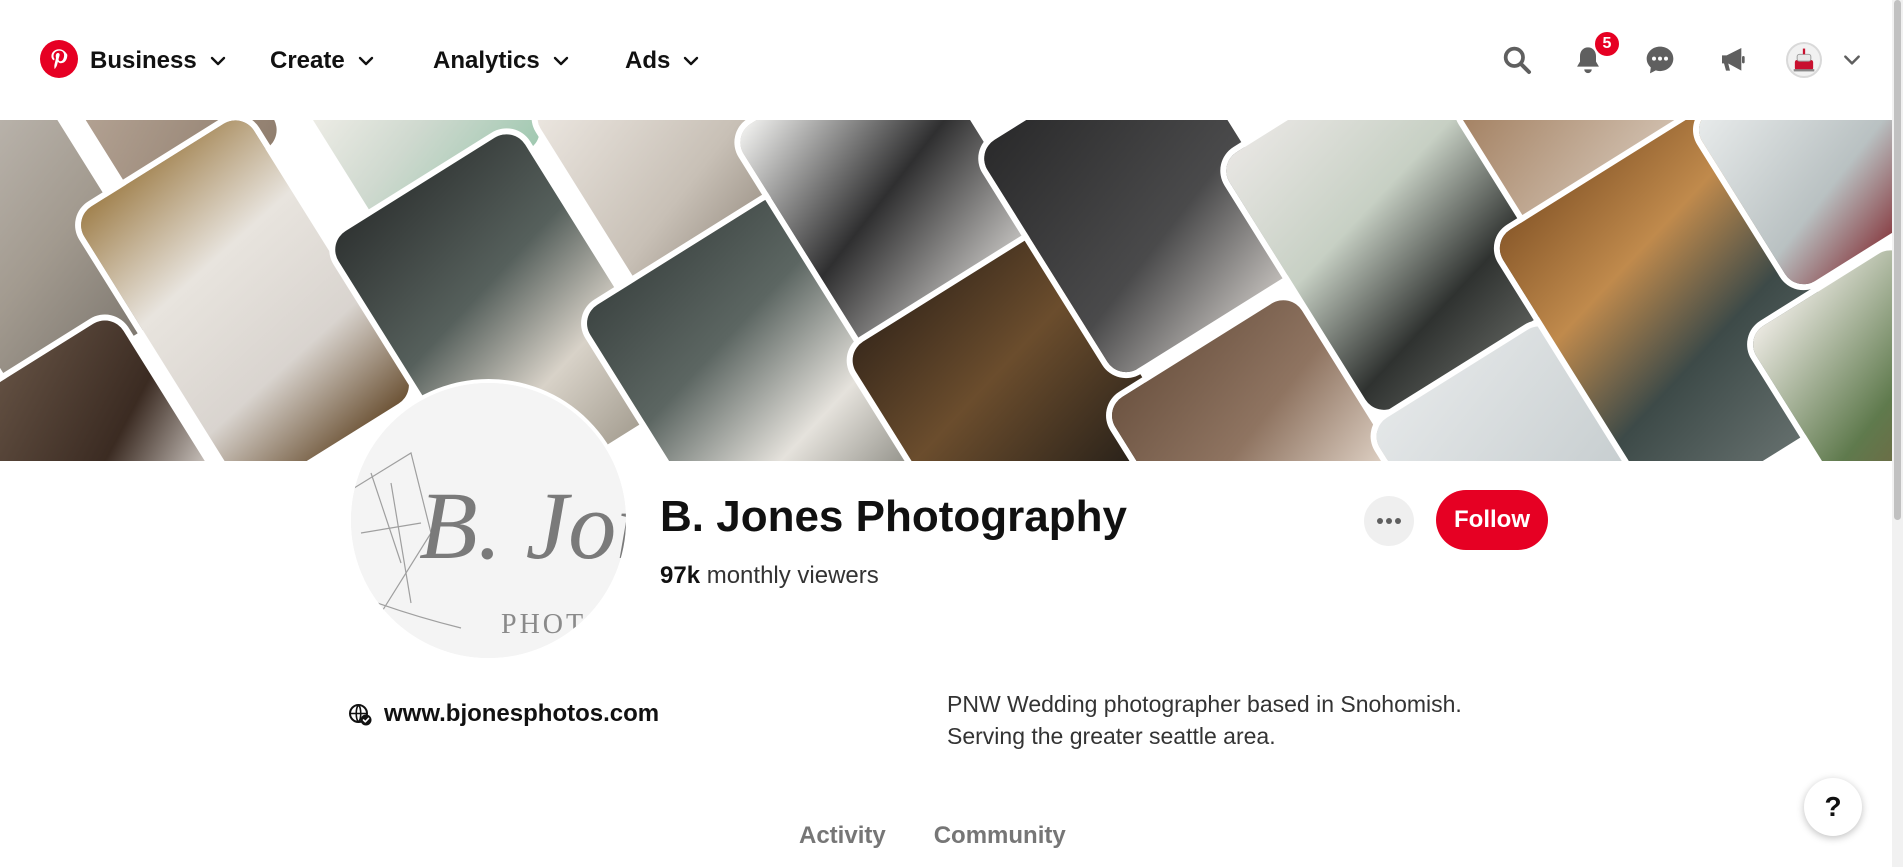 The height and width of the screenshot is (867, 1903). I want to click on website-url: www.bjonesphotos.com, so click(522, 713).